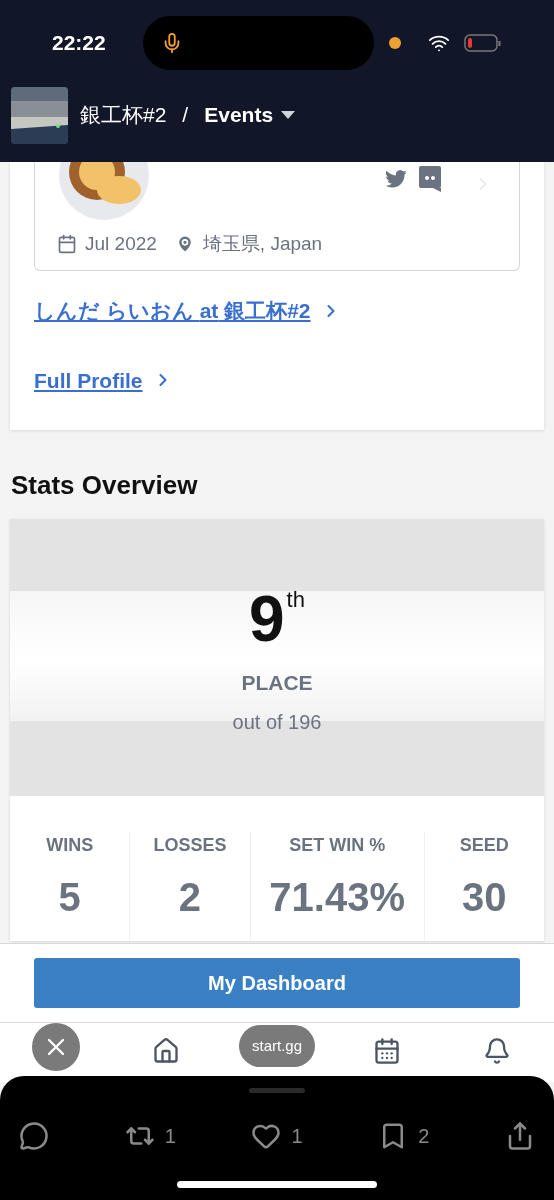 The width and height of the screenshot is (554, 1200). I want to click on reply-icon, so click(34, 1136).